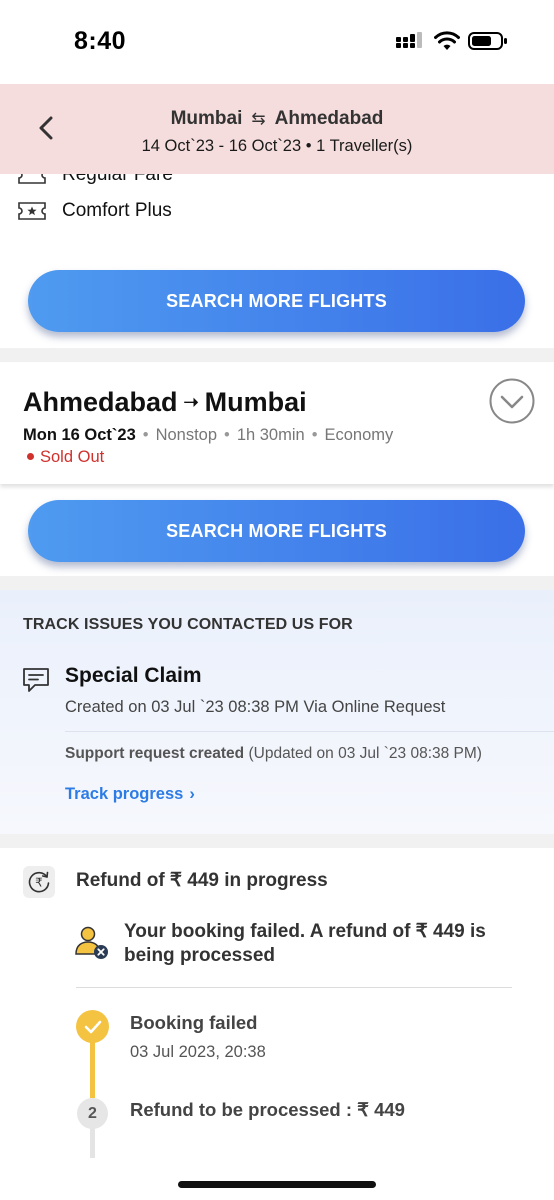 This screenshot has height=1200, width=554. Describe the element at coordinates (133, 675) in the screenshot. I see `claim-title: Special Claim` at that location.